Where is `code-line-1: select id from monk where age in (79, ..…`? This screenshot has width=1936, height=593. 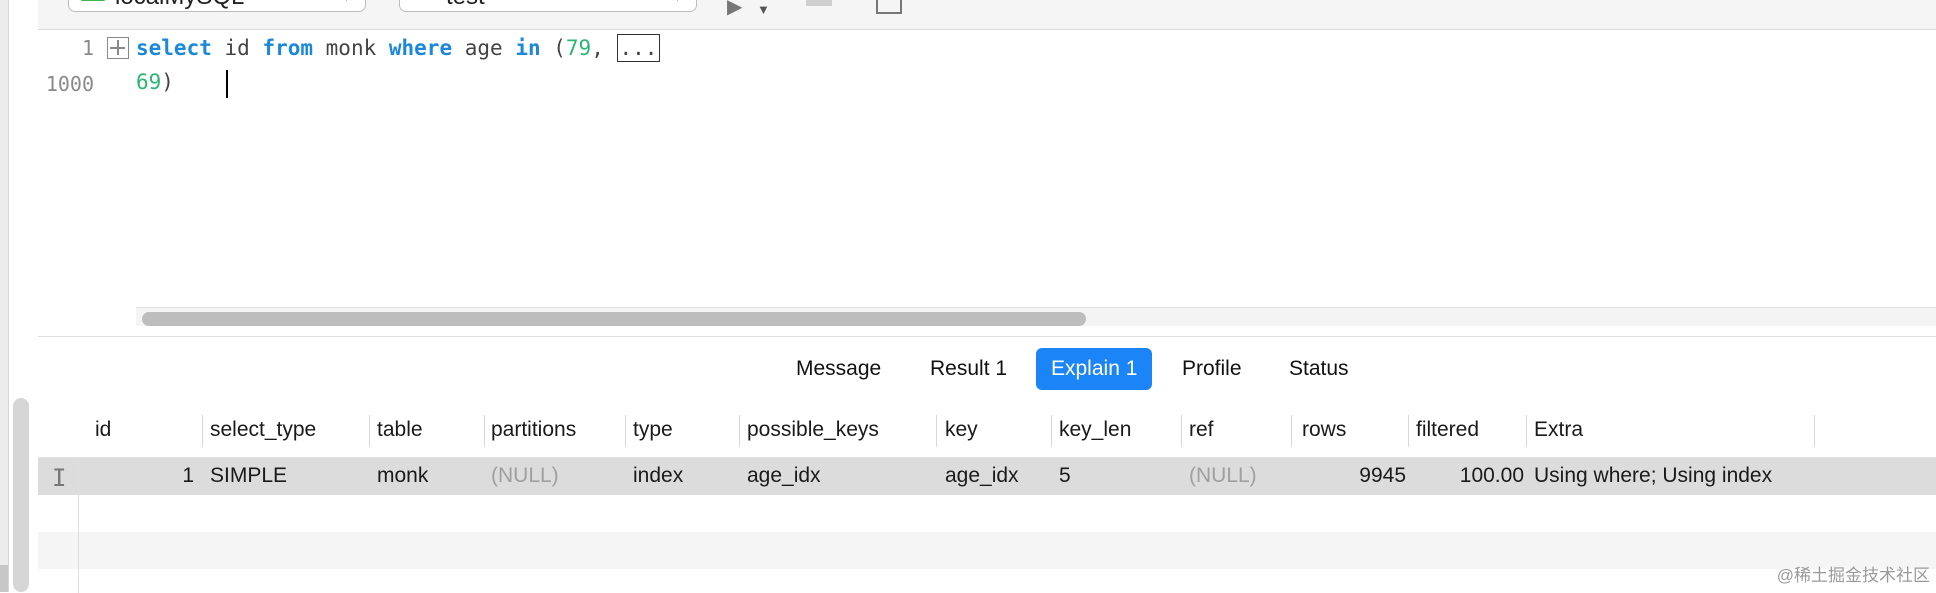 code-line-1: select id from monk where age in (79, ..… is located at coordinates (398, 48).